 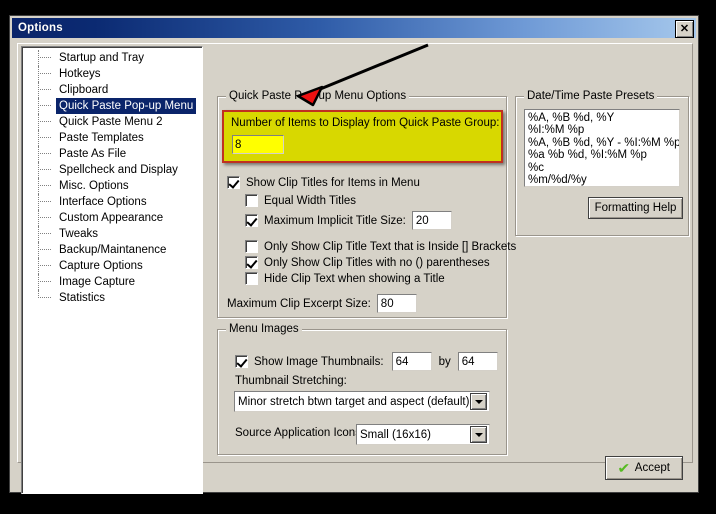 I want to click on datetime-preset-item: %c, so click(x=602, y=168).